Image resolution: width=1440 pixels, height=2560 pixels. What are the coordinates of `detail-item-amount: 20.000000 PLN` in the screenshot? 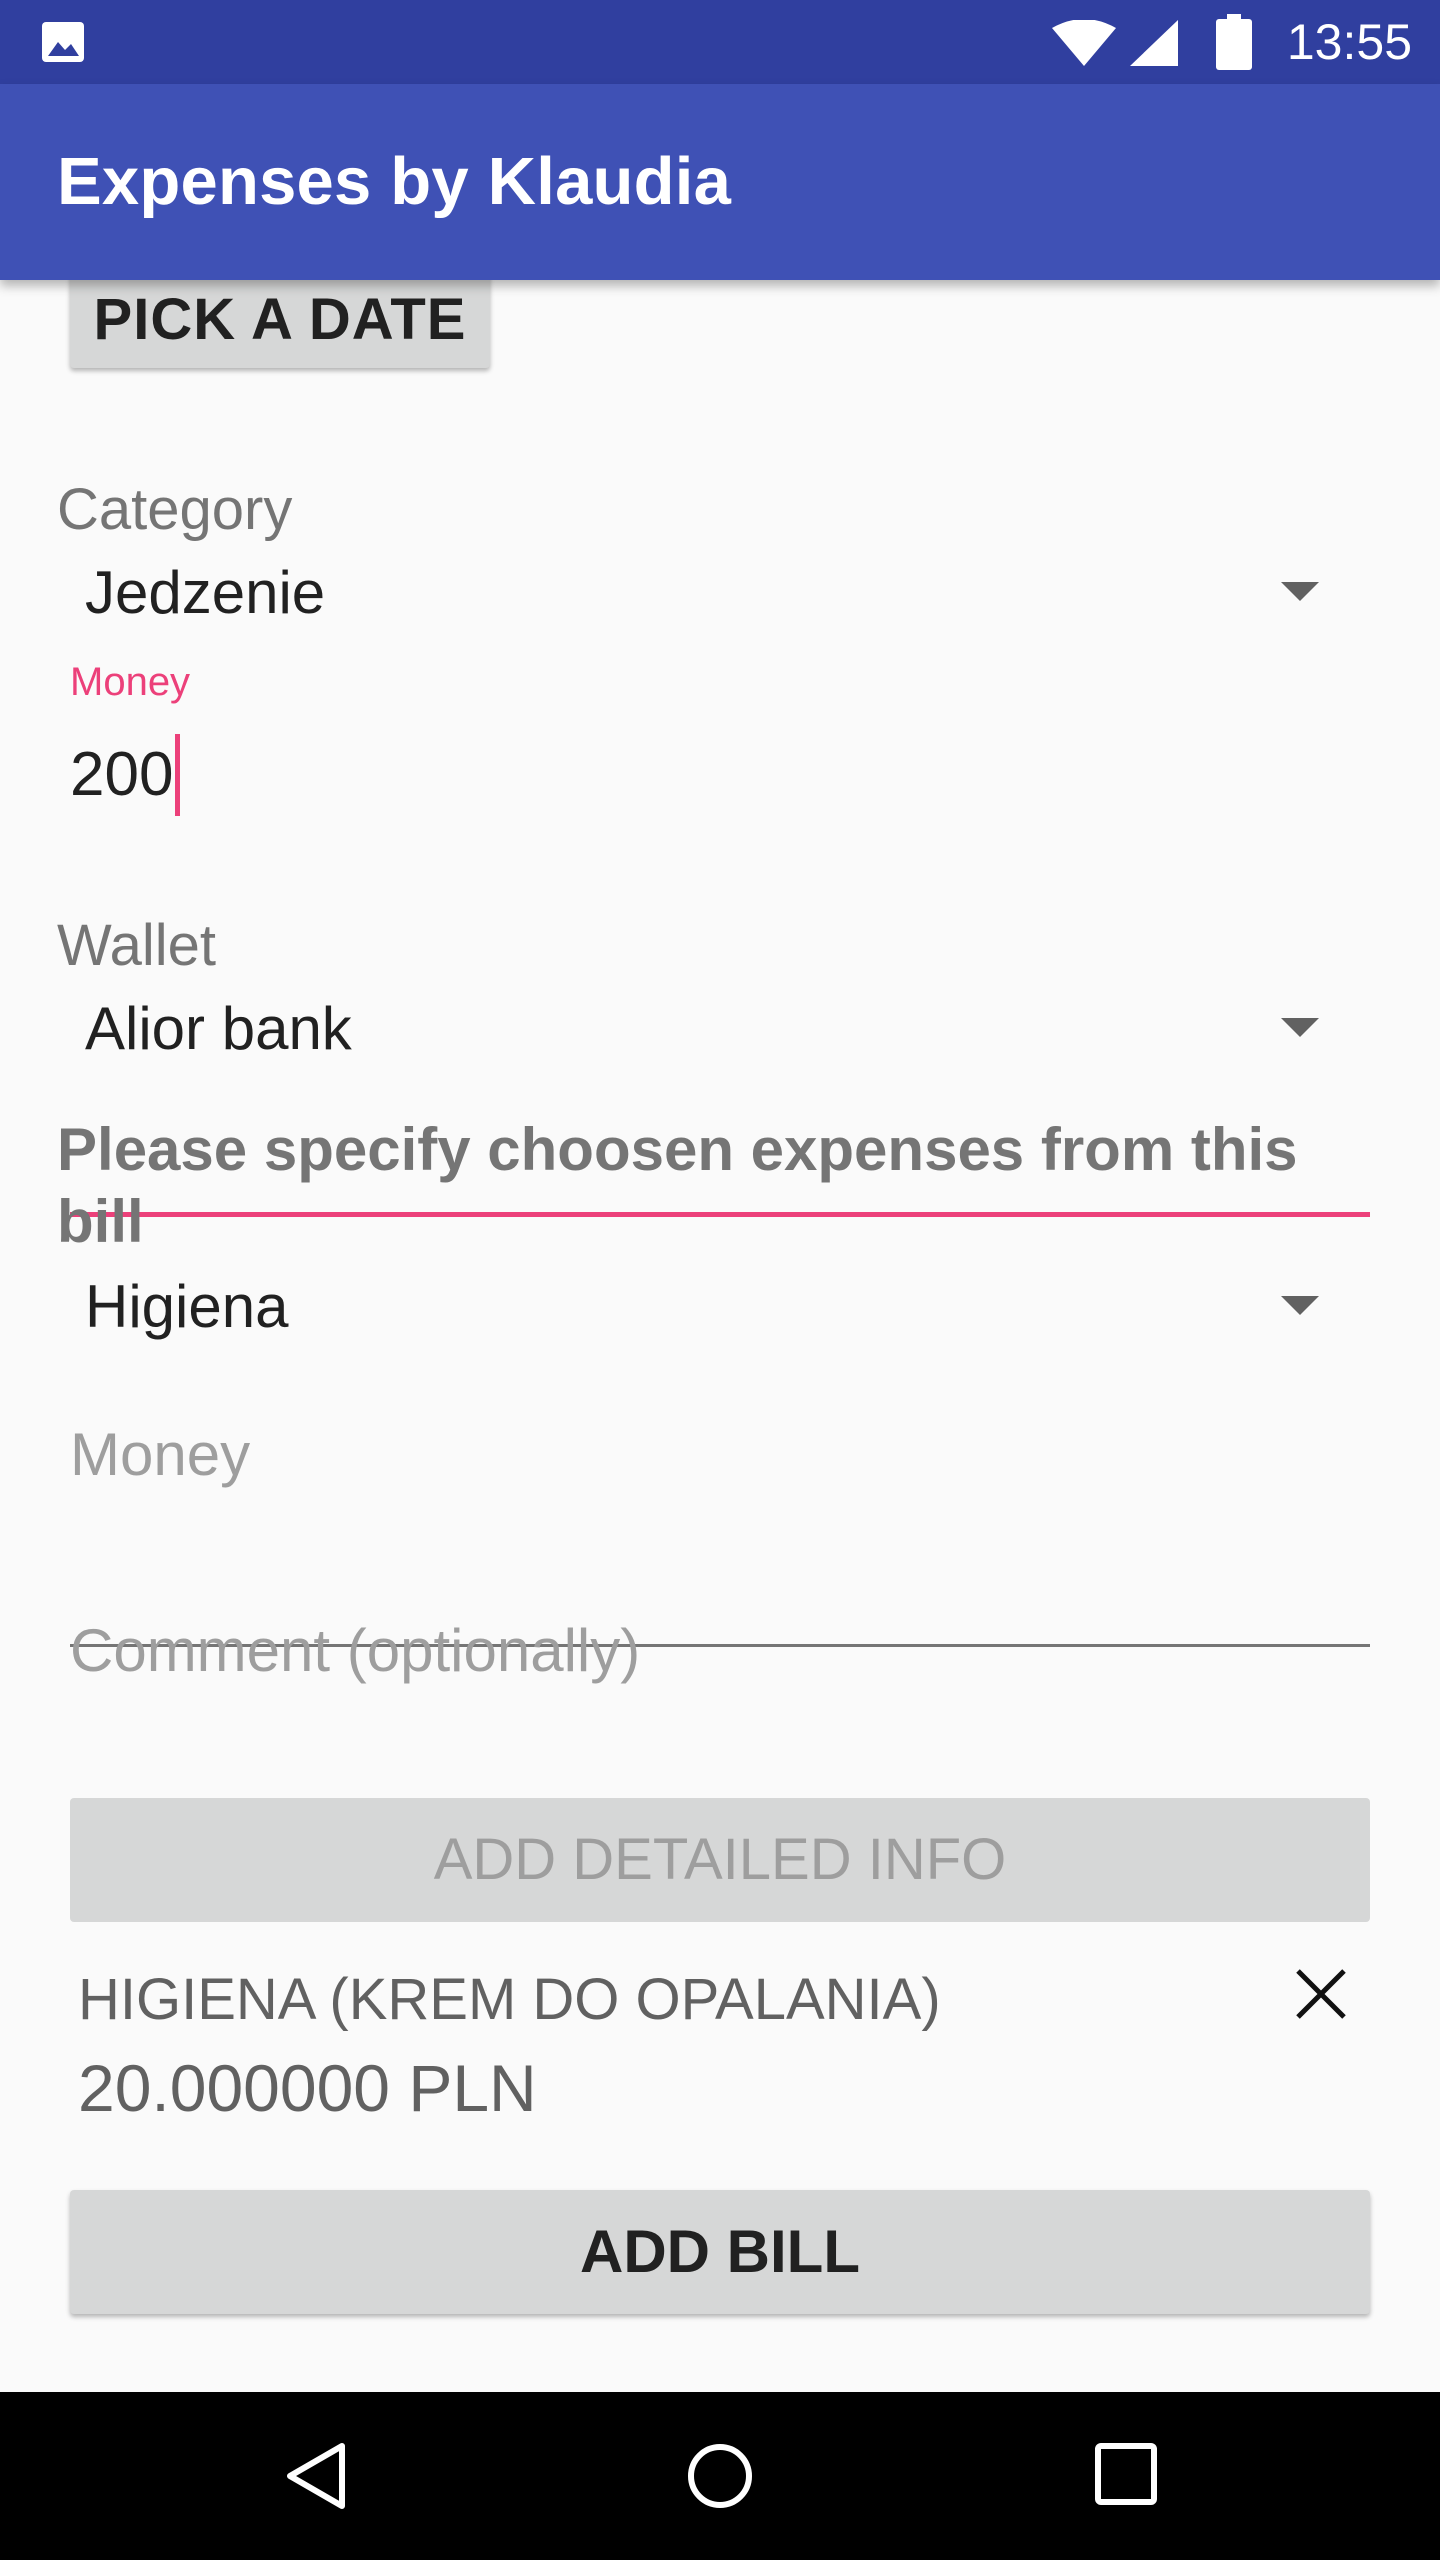 It's located at (307, 2088).